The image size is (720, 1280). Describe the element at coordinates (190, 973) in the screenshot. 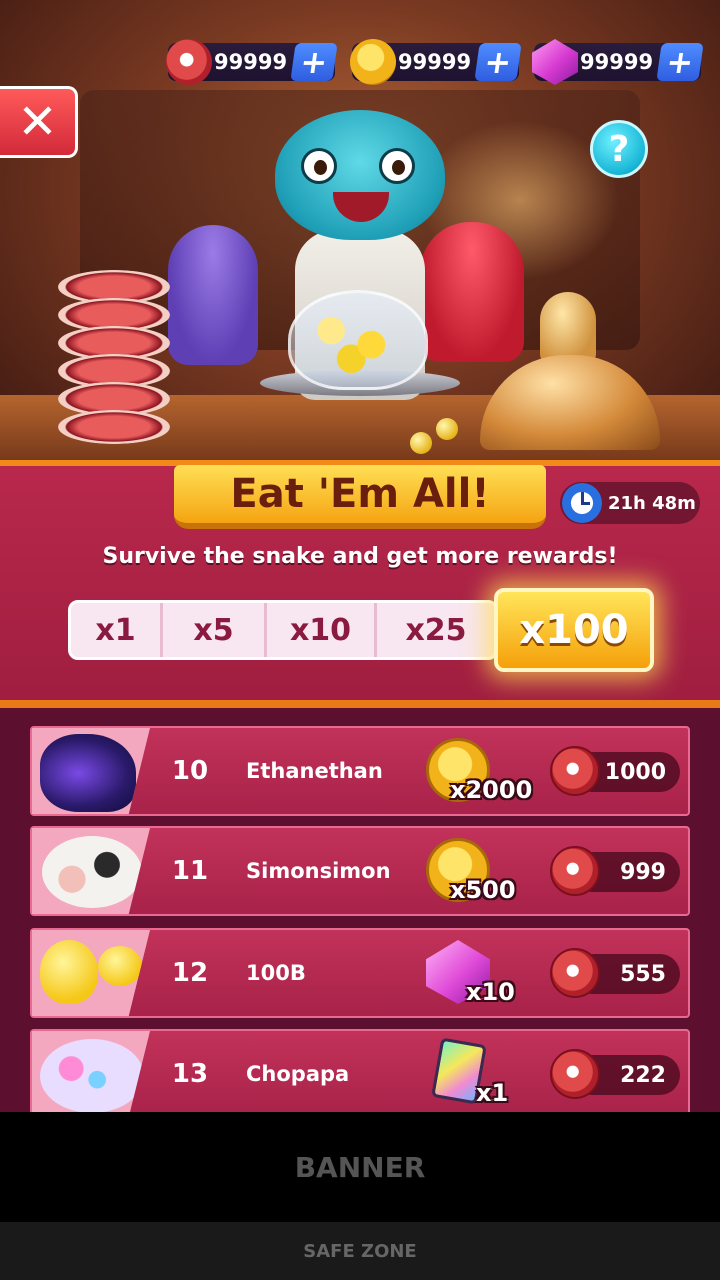

I see `player-rank: 12` at that location.